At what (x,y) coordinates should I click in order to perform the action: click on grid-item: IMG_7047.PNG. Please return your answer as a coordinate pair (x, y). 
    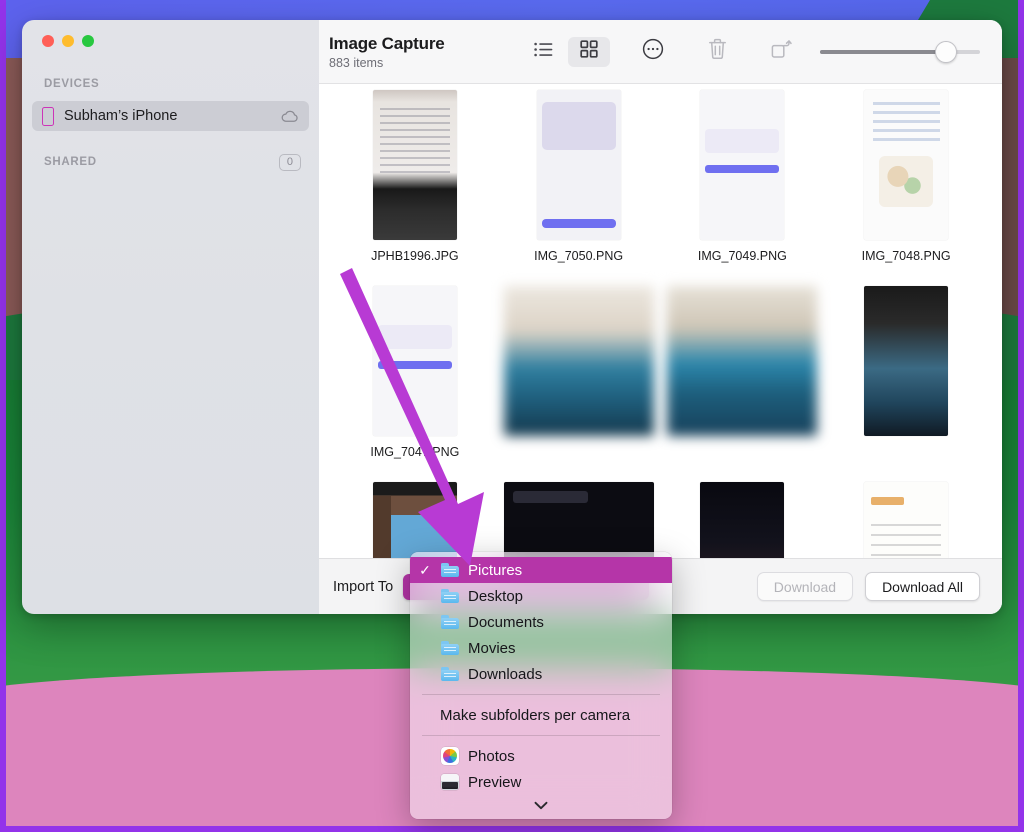
    Looking at the image, I should click on (415, 384).